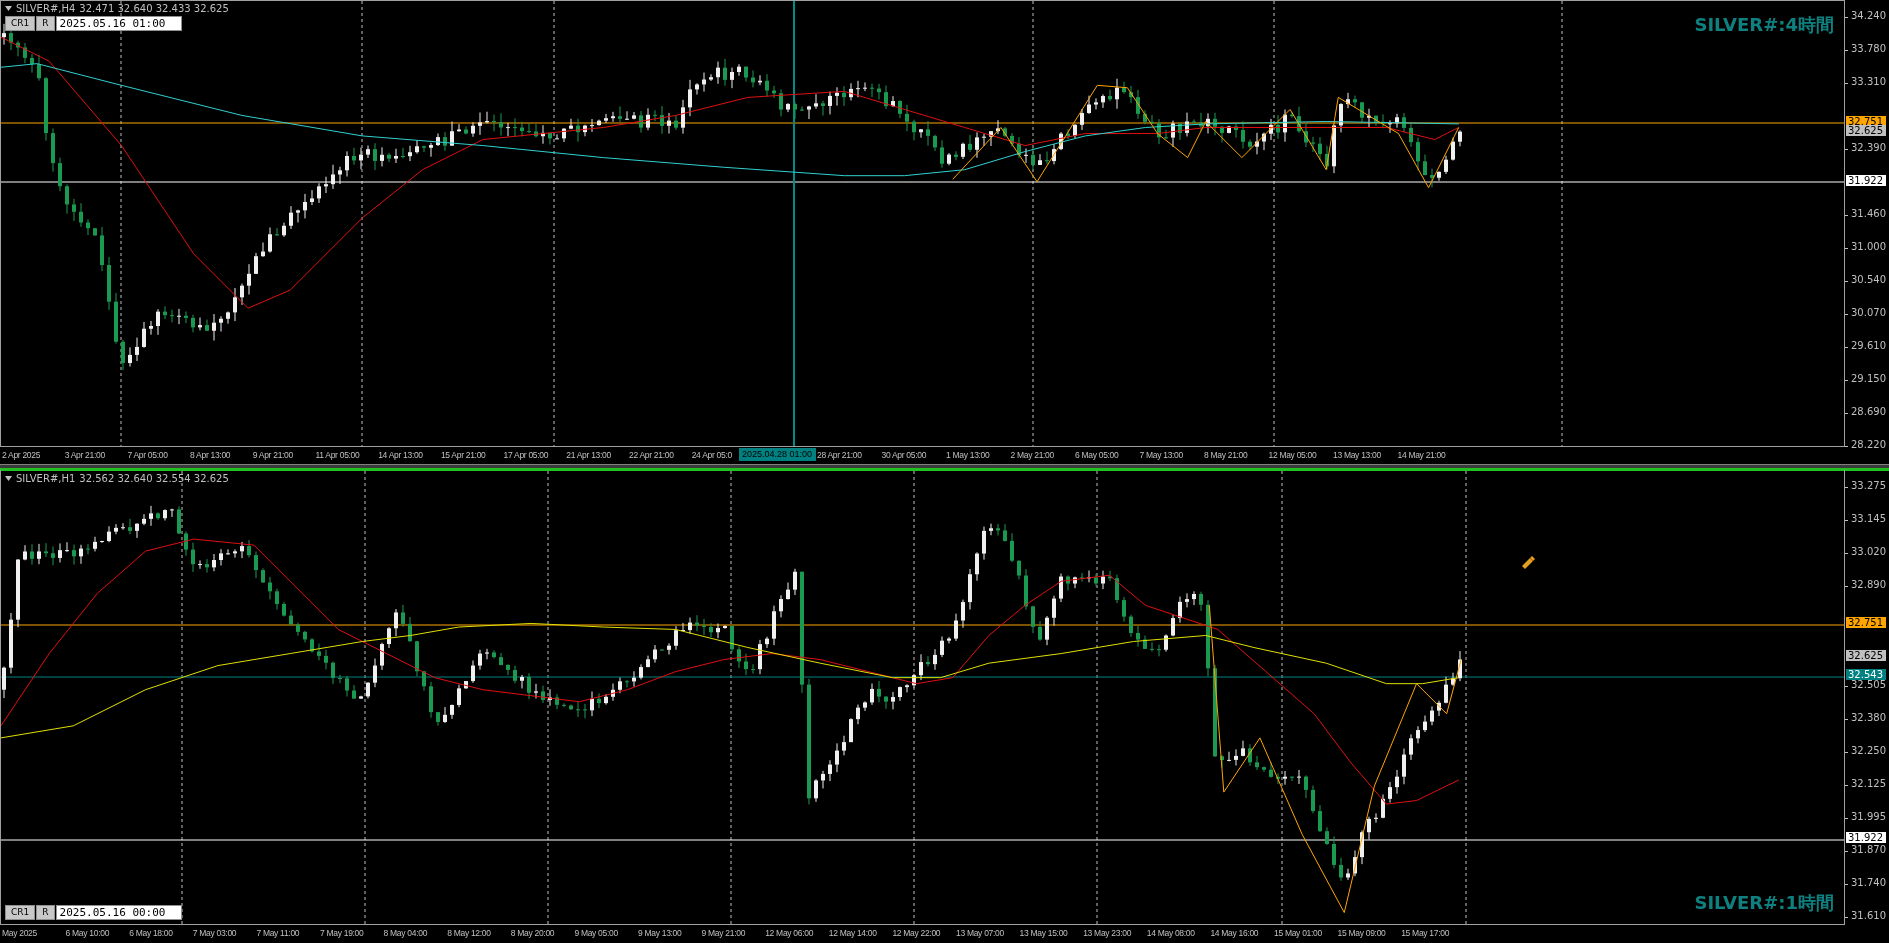 This screenshot has height=943, width=1889. What do you see at coordinates (1226, 455) in the screenshot?
I see `time-axis-label: 8 May 21:00` at bounding box center [1226, 455].